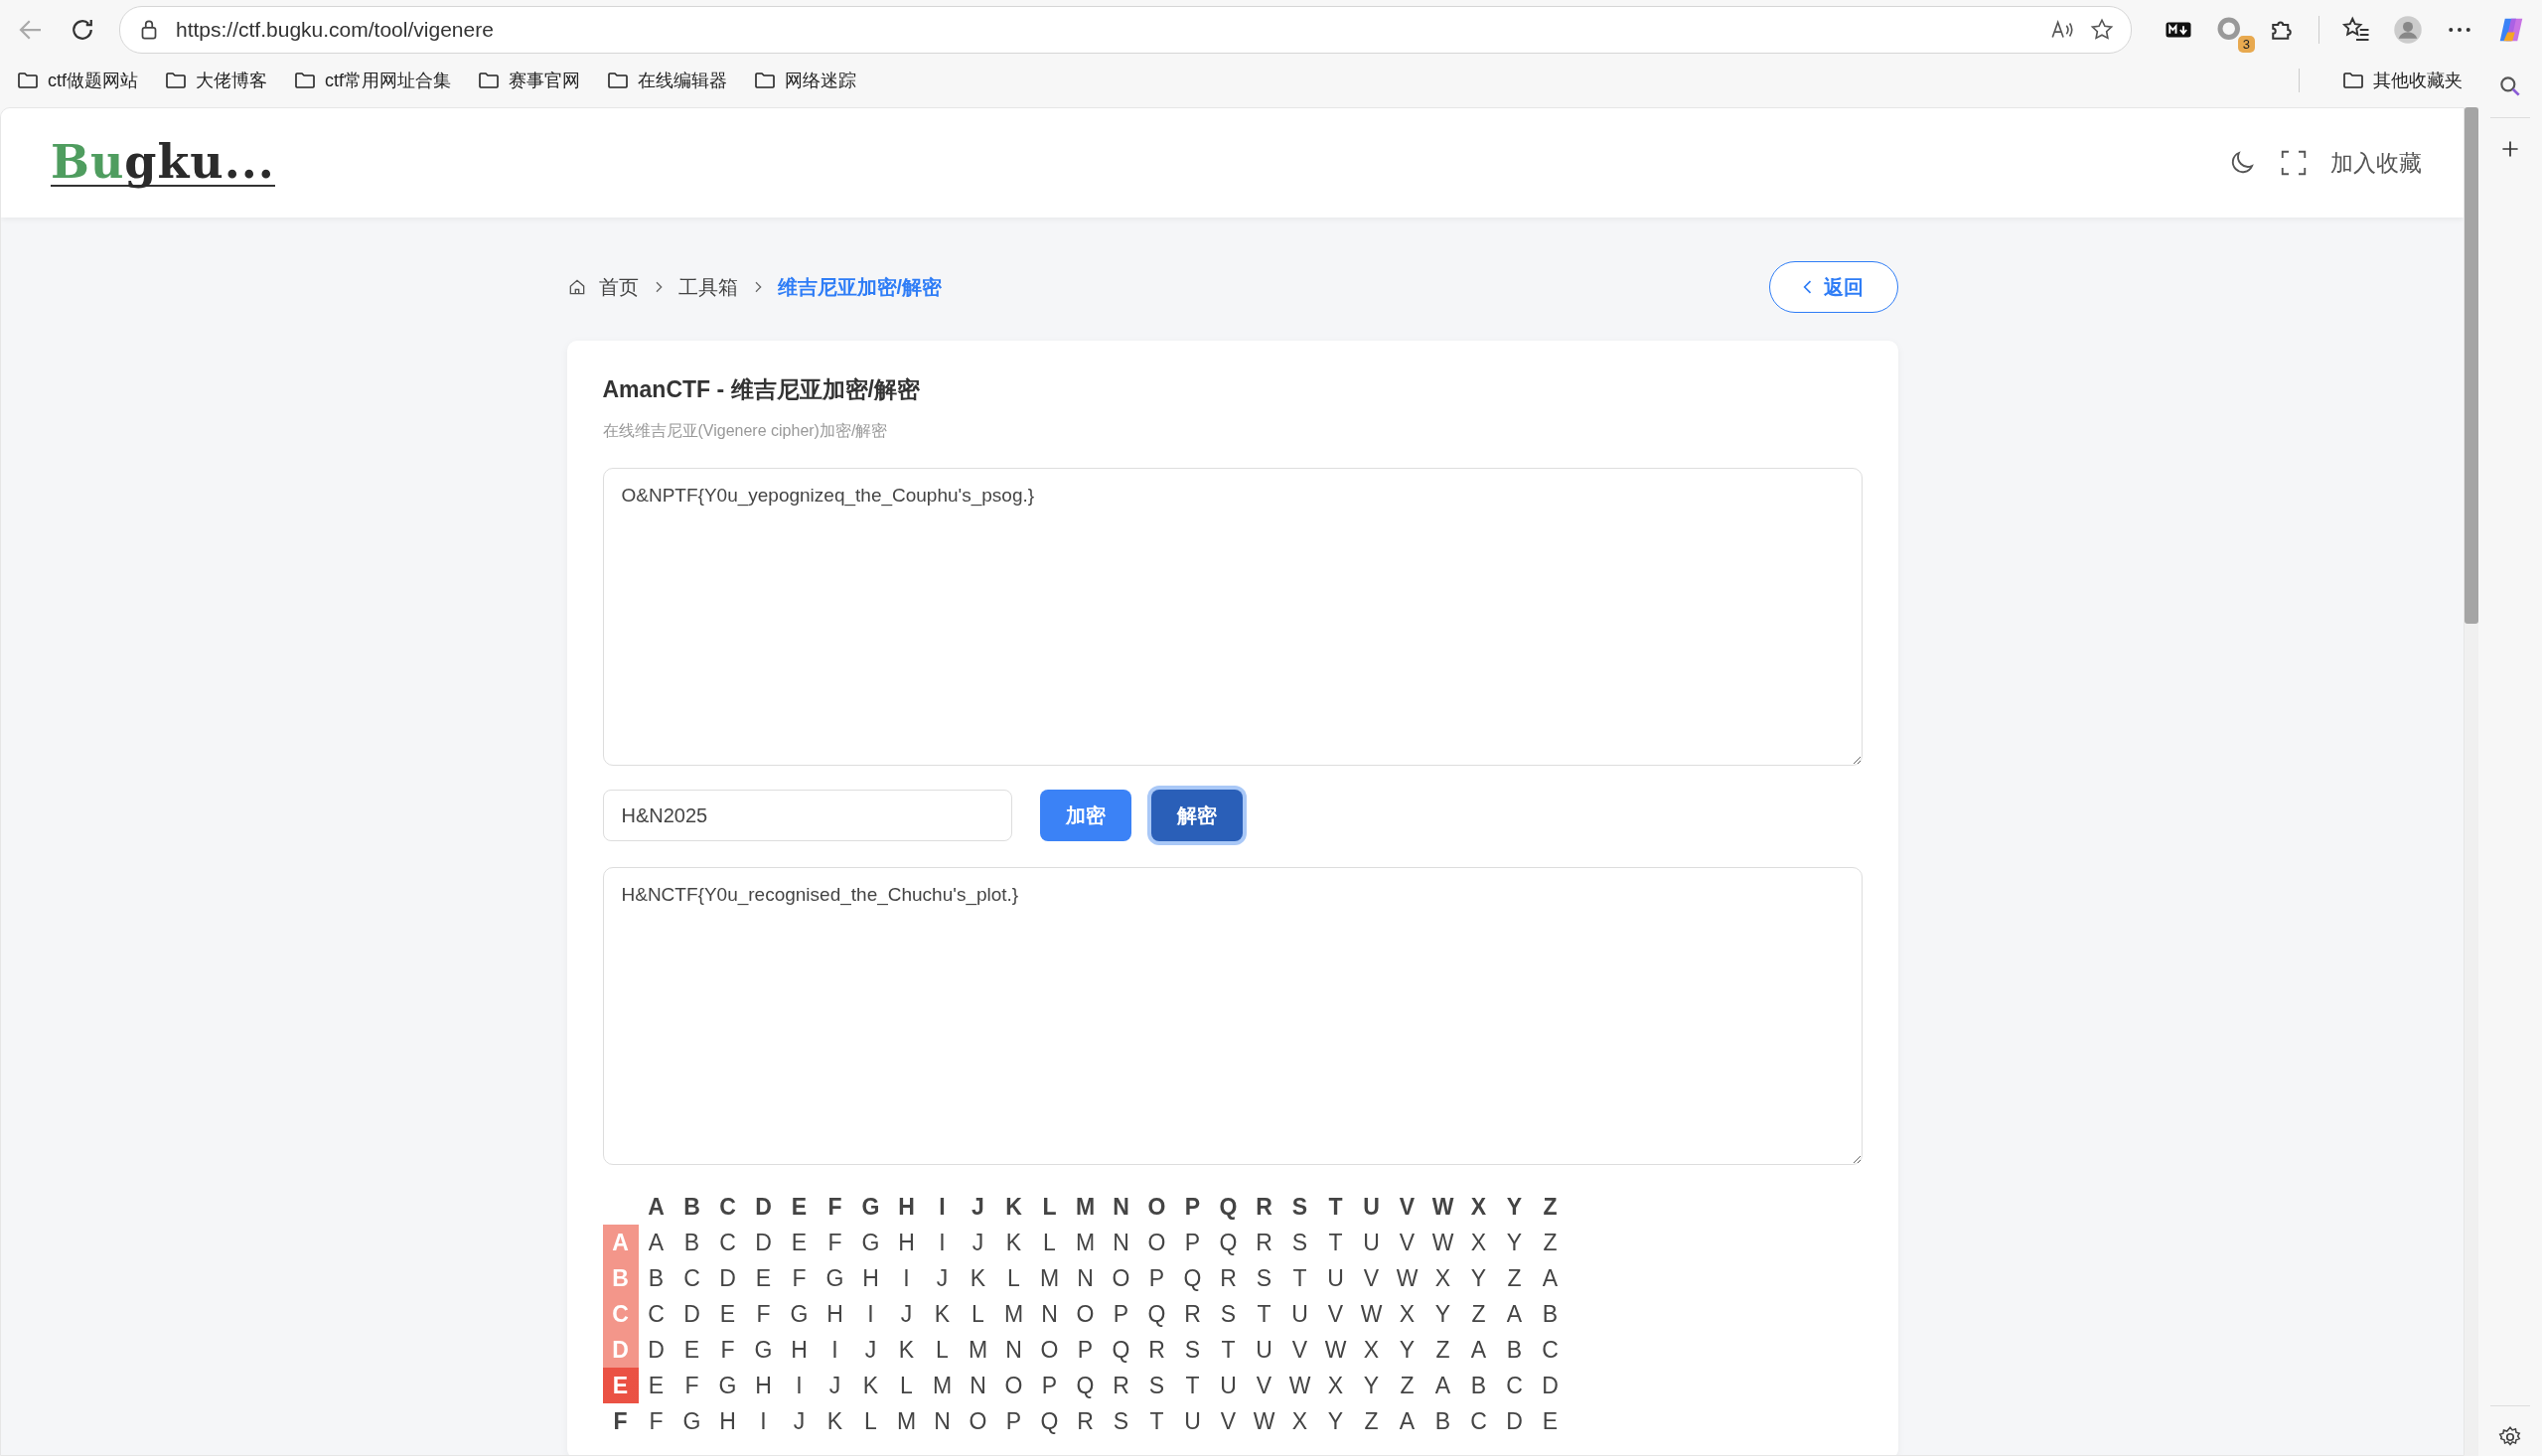 The height and width of the screenshot is (1456, 2542). What do you see at coordinates (215, 80) in the screenshot?
I see `bookmark-folder: 大佬博客` at bounding box center [215, 80].